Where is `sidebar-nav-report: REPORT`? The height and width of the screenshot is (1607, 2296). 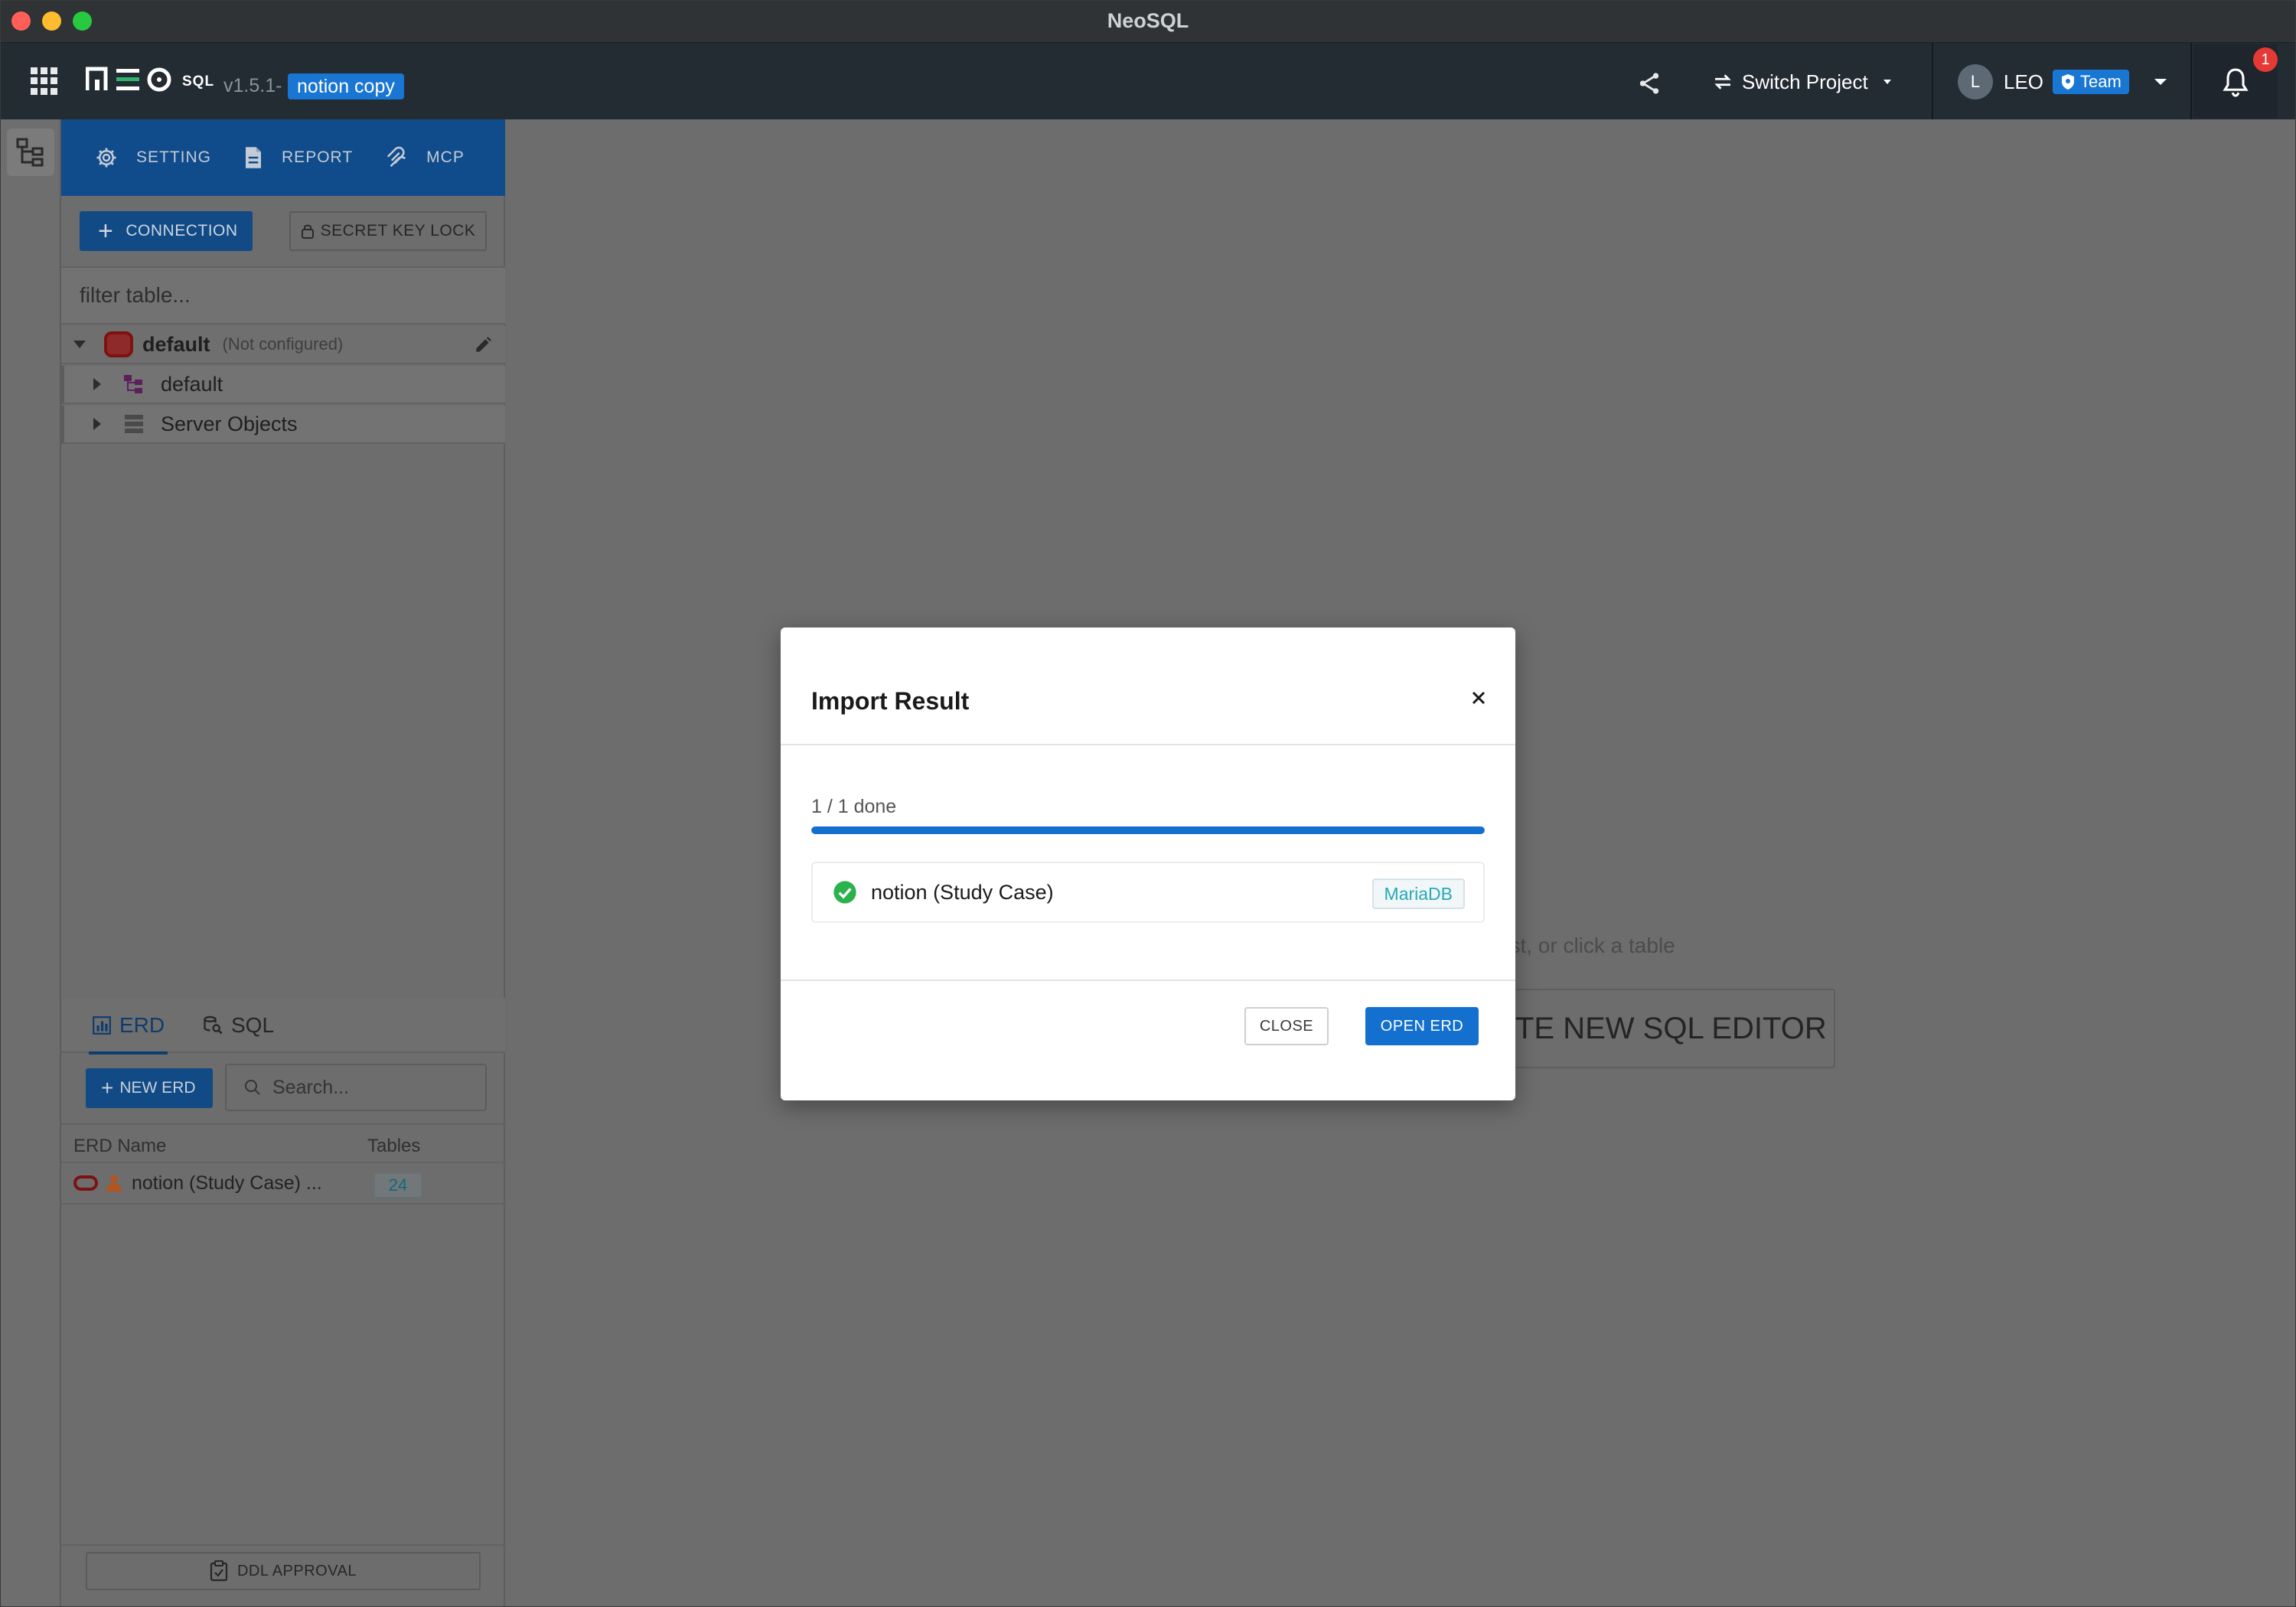
sidebar-nav-report: REPORT is located at coordinates (298, 157).